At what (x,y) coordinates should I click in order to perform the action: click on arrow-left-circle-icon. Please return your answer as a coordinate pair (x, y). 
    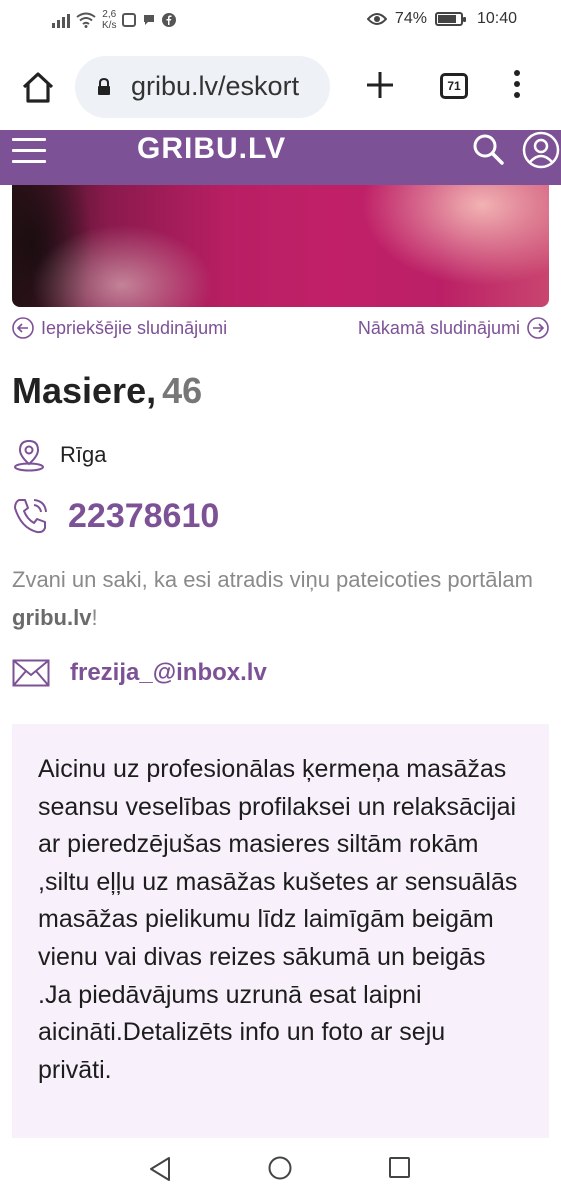
    Looking at the image, I should click on (23, 328).